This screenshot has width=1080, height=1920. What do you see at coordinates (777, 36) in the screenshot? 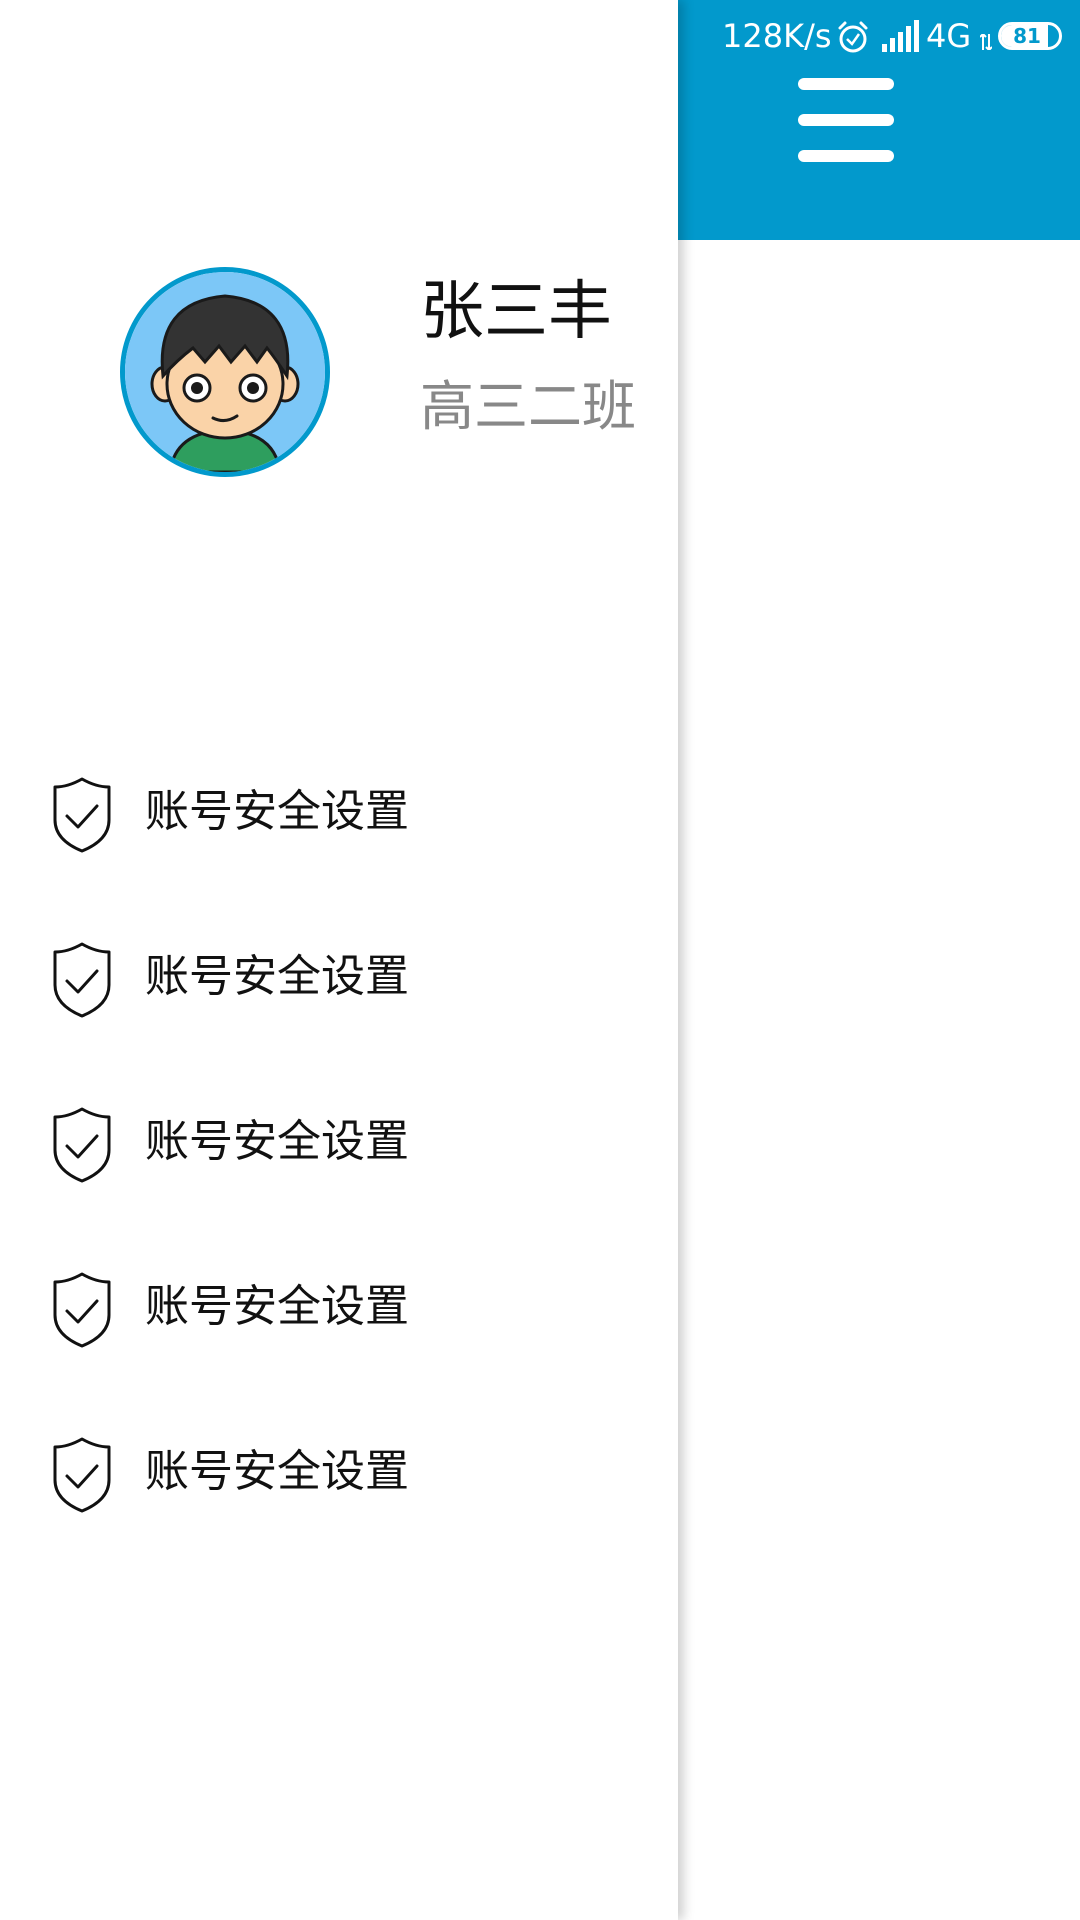
I see `network-speed: 128K/s` at bounding box center [777, 36].